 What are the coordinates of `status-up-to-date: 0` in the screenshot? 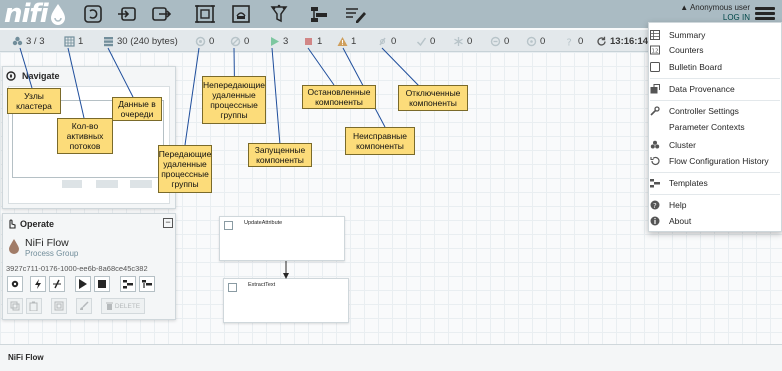 It's located at (425, 41).